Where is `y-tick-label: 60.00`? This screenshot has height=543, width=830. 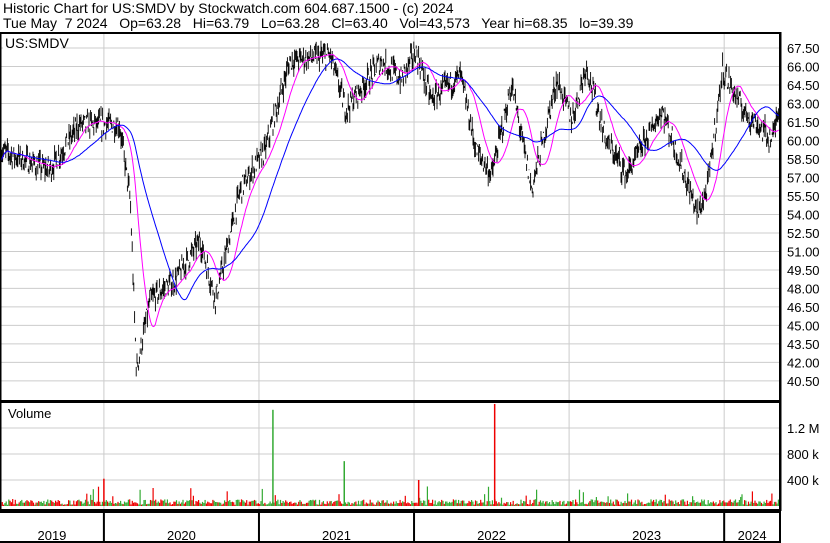 y-tick-label: 60.00 is located at coordinates (803, 140).